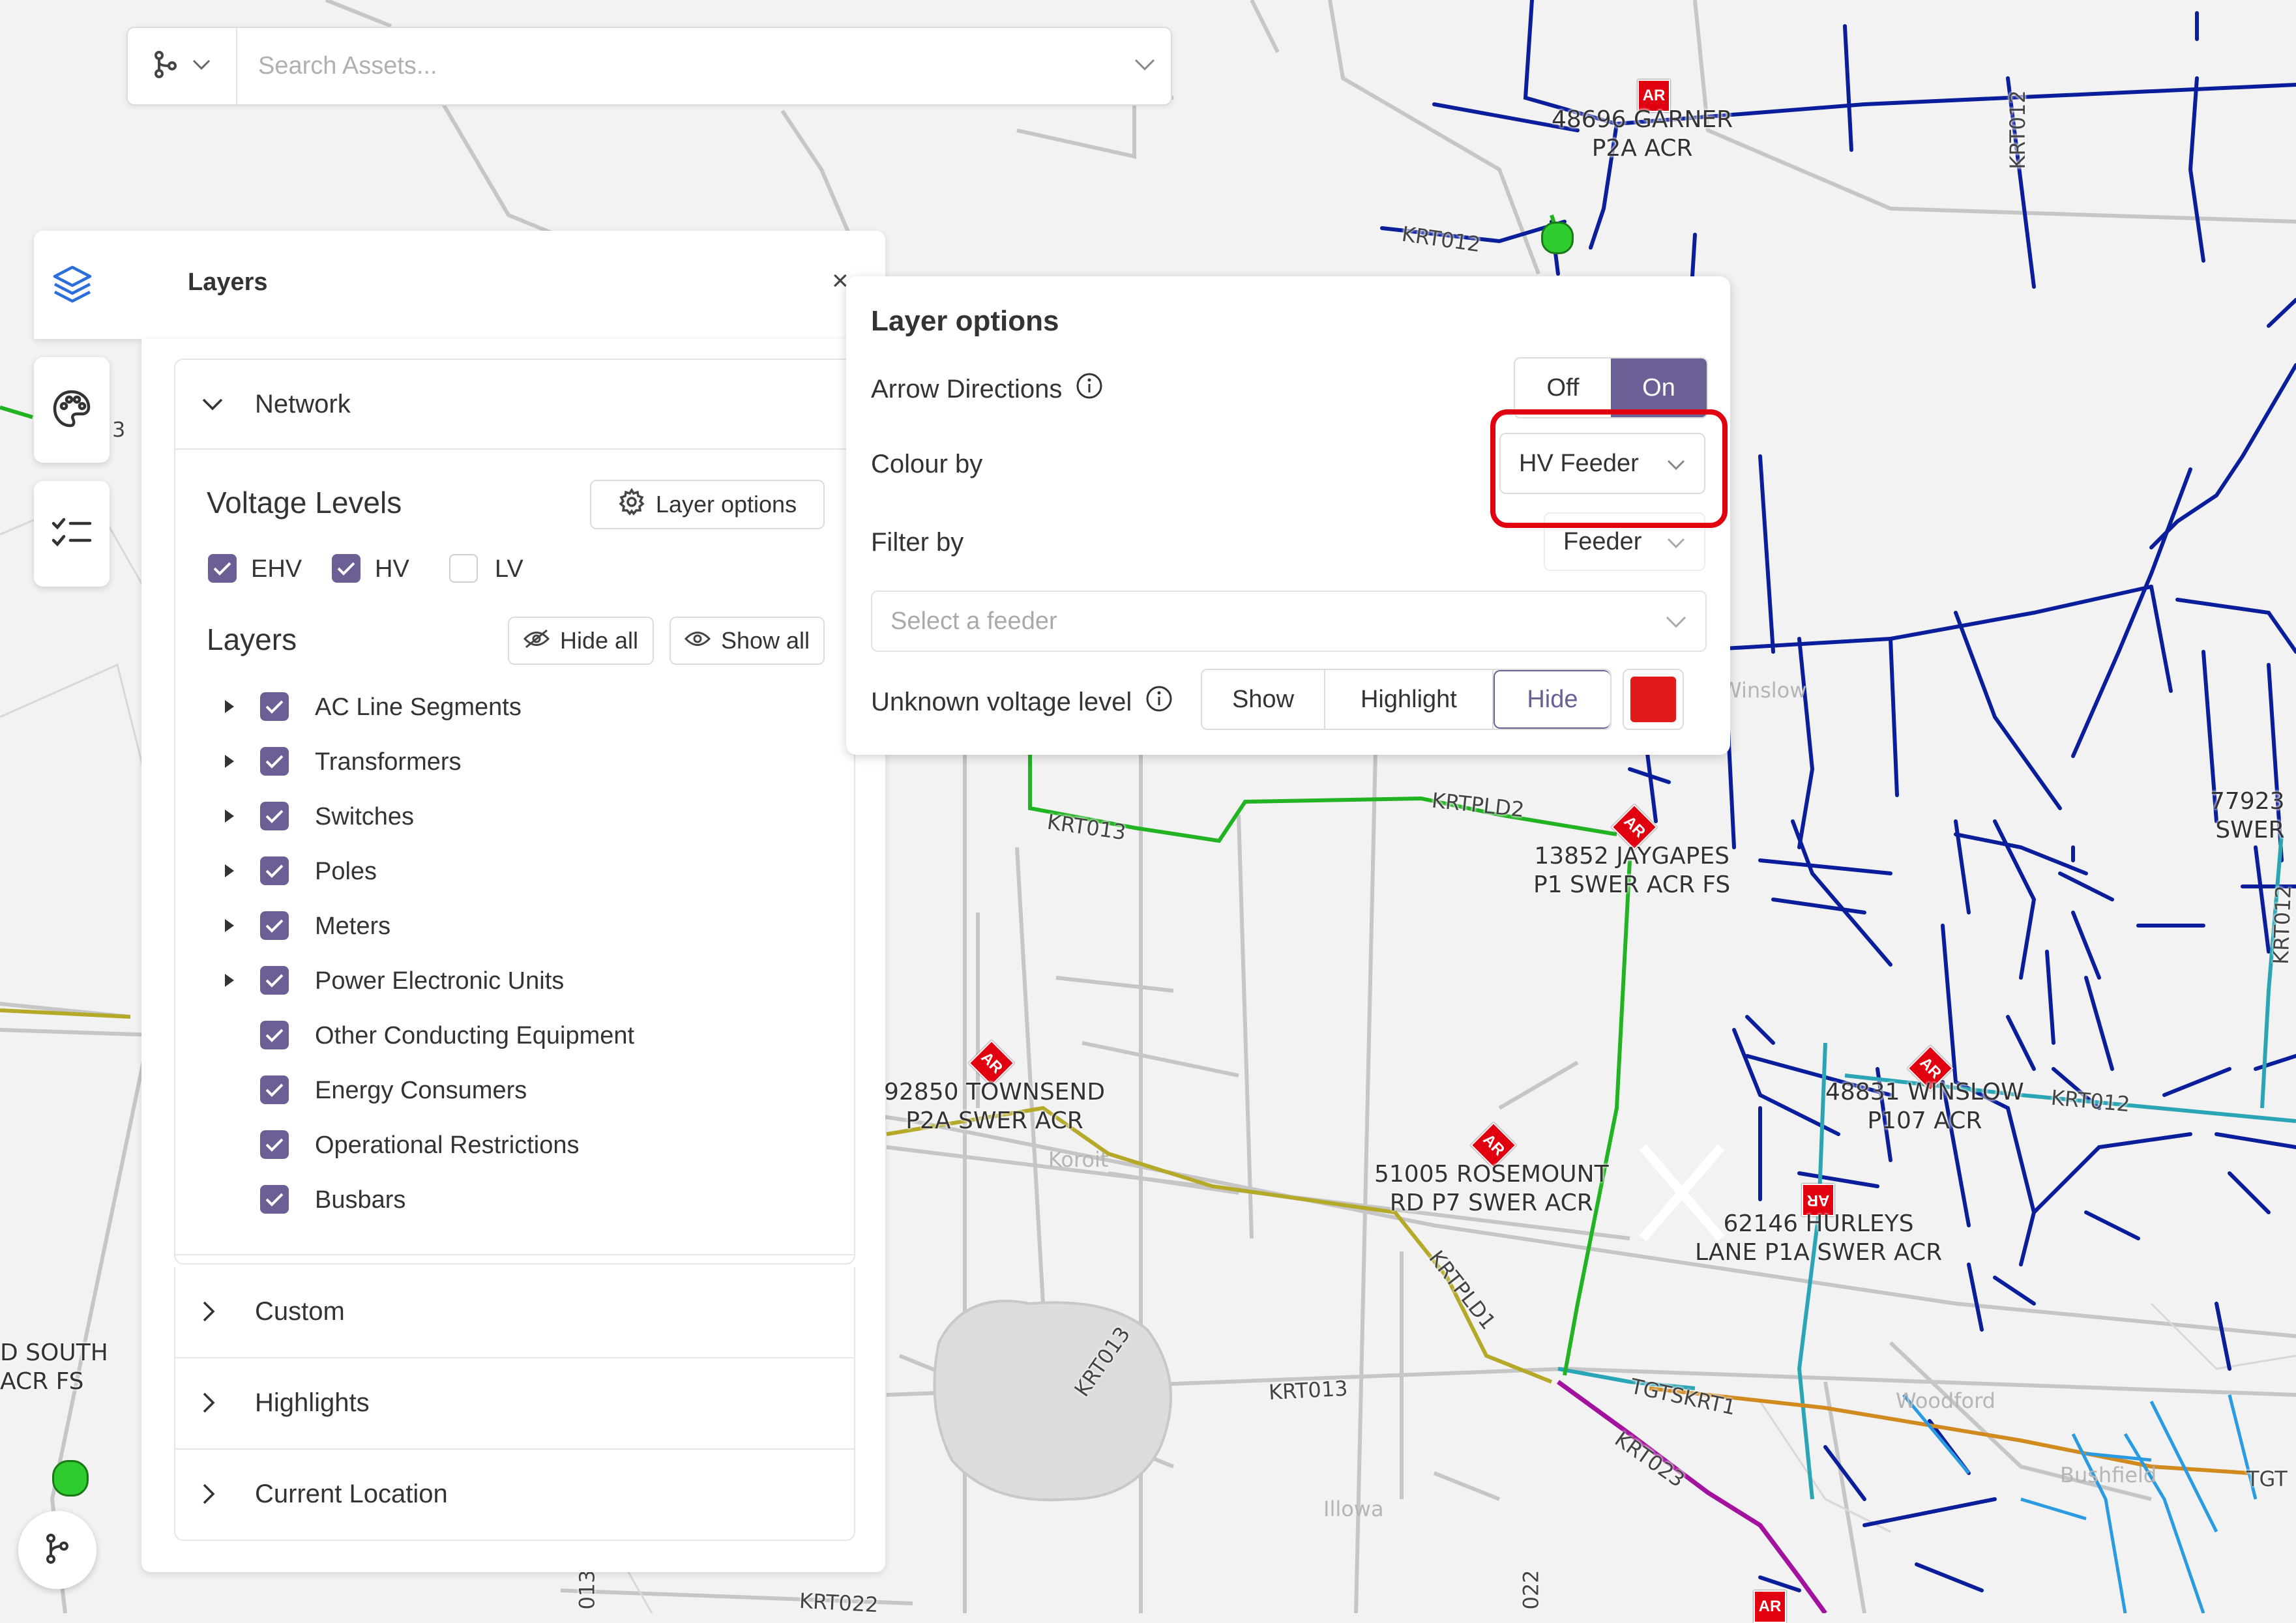 The height and width of the screenshot is (1623, 2296). Describe the element at coordinates (351, 1494) in the screenshot. I see `current-location-section-label: Current Location` at that location.